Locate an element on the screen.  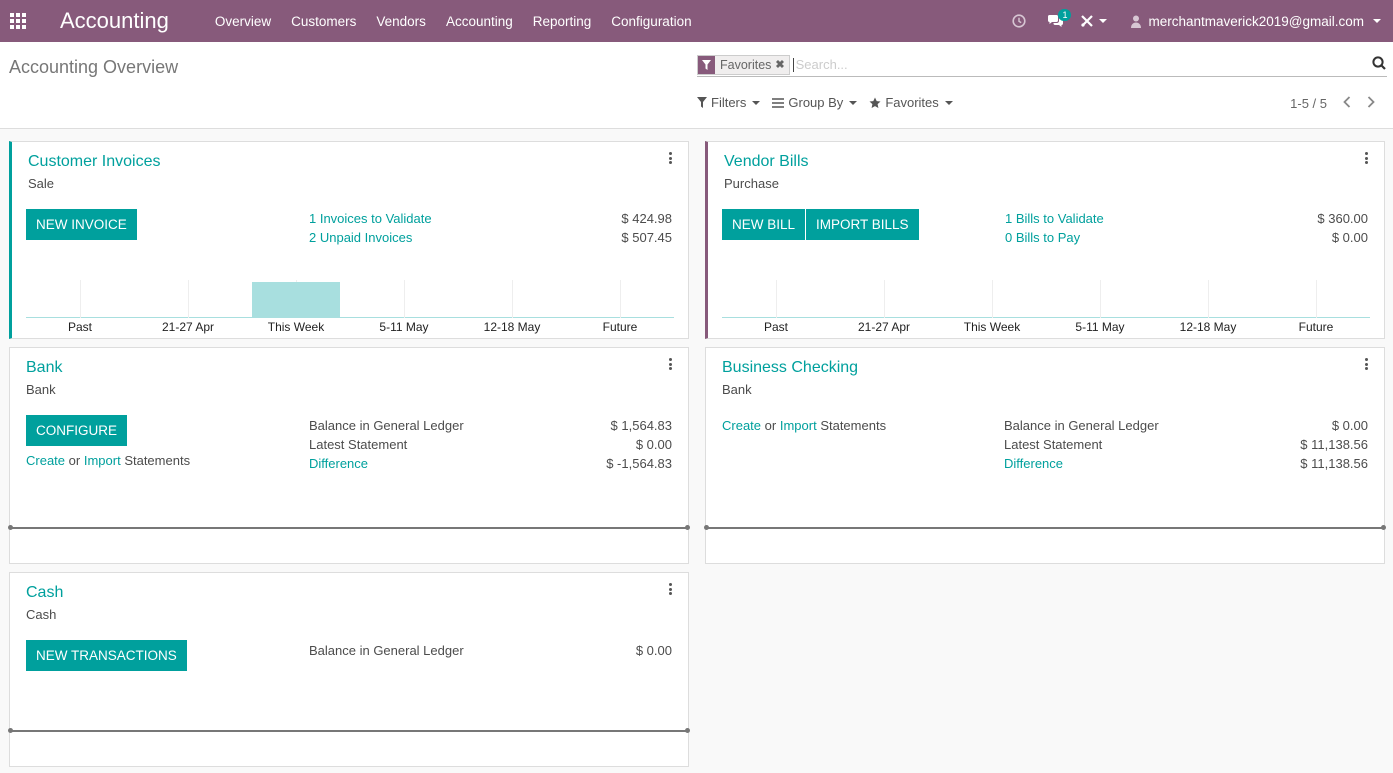
menu-item-accounting: Accounting is located at coordinates (479, 21).